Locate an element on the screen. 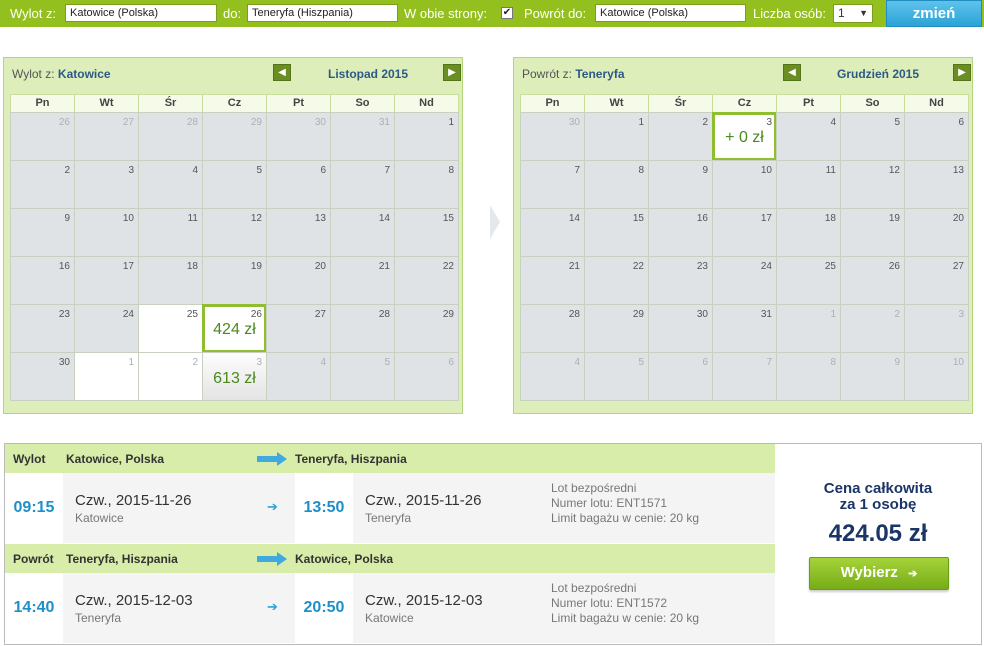 This screenshot has width=984, height=646. departure-time-cell: 14:40 is located at coordinates (34, 608).